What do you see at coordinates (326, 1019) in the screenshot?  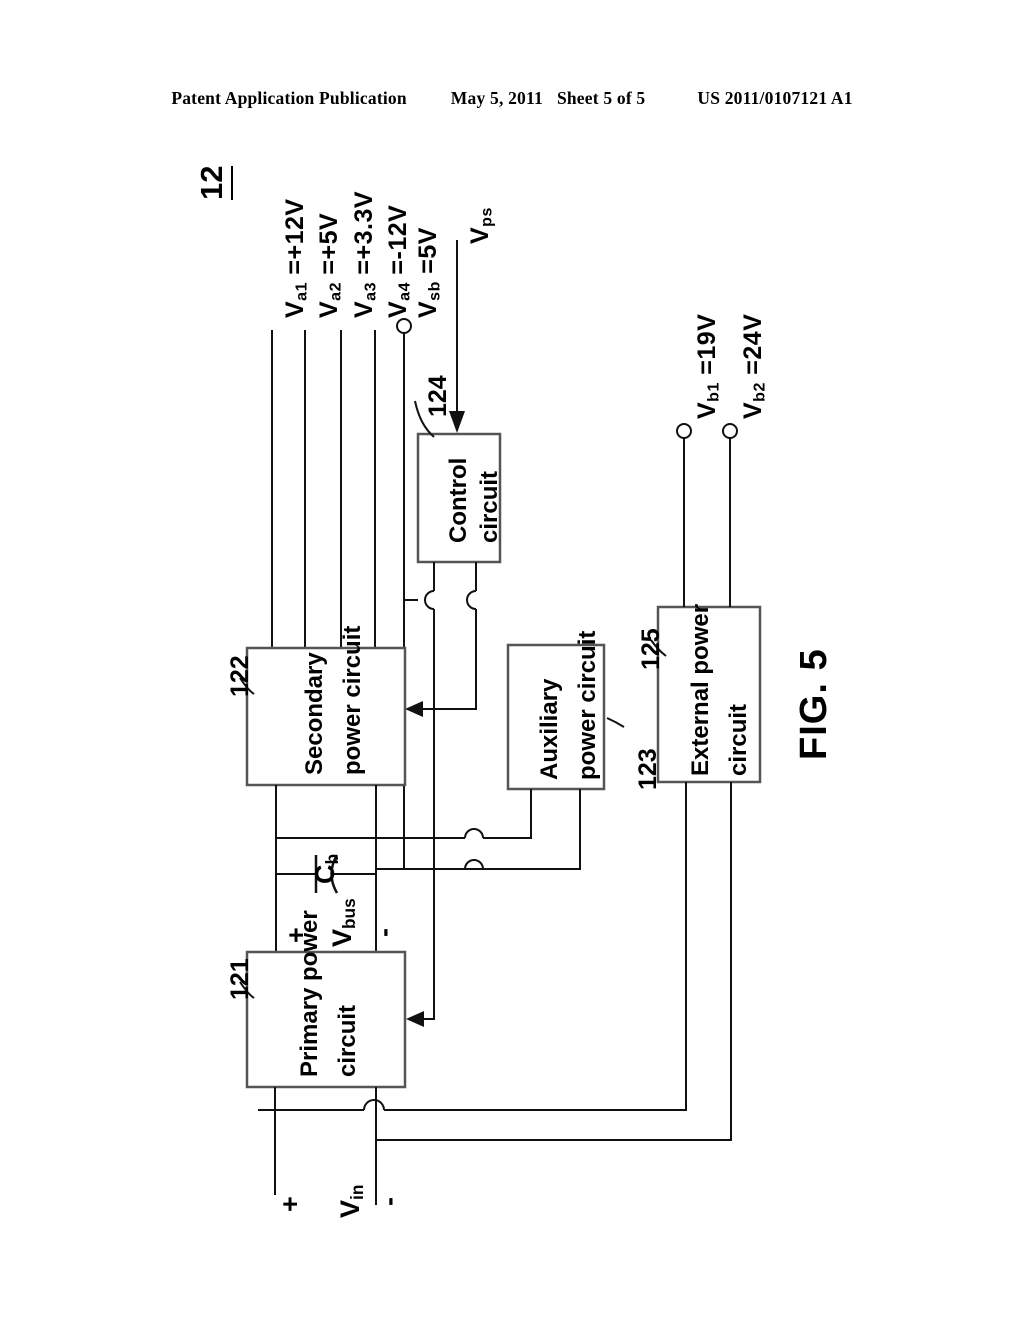 I see `box-primary-power-circuit` at bounding box center [326, 1019].